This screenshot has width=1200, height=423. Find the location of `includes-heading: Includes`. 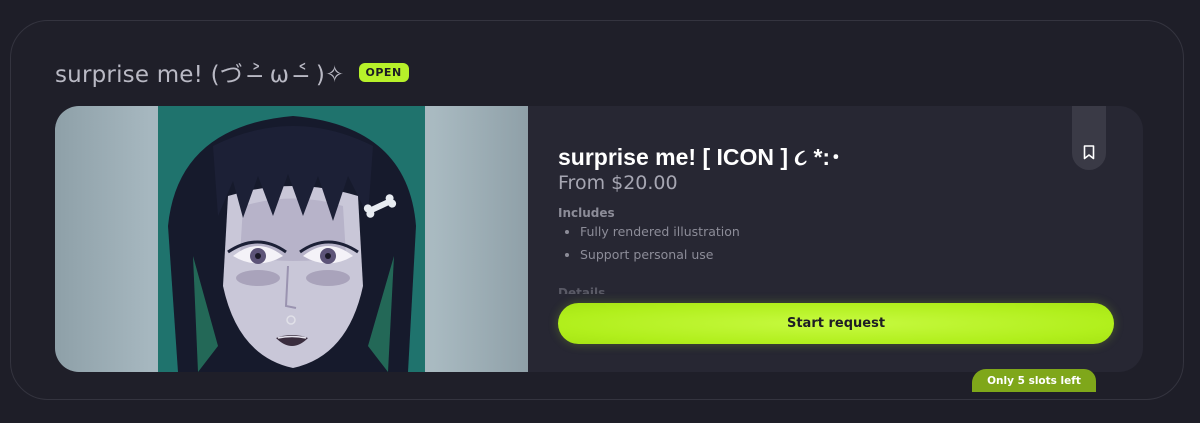

includes-heading: Includes is located at coordinates (586, 213).